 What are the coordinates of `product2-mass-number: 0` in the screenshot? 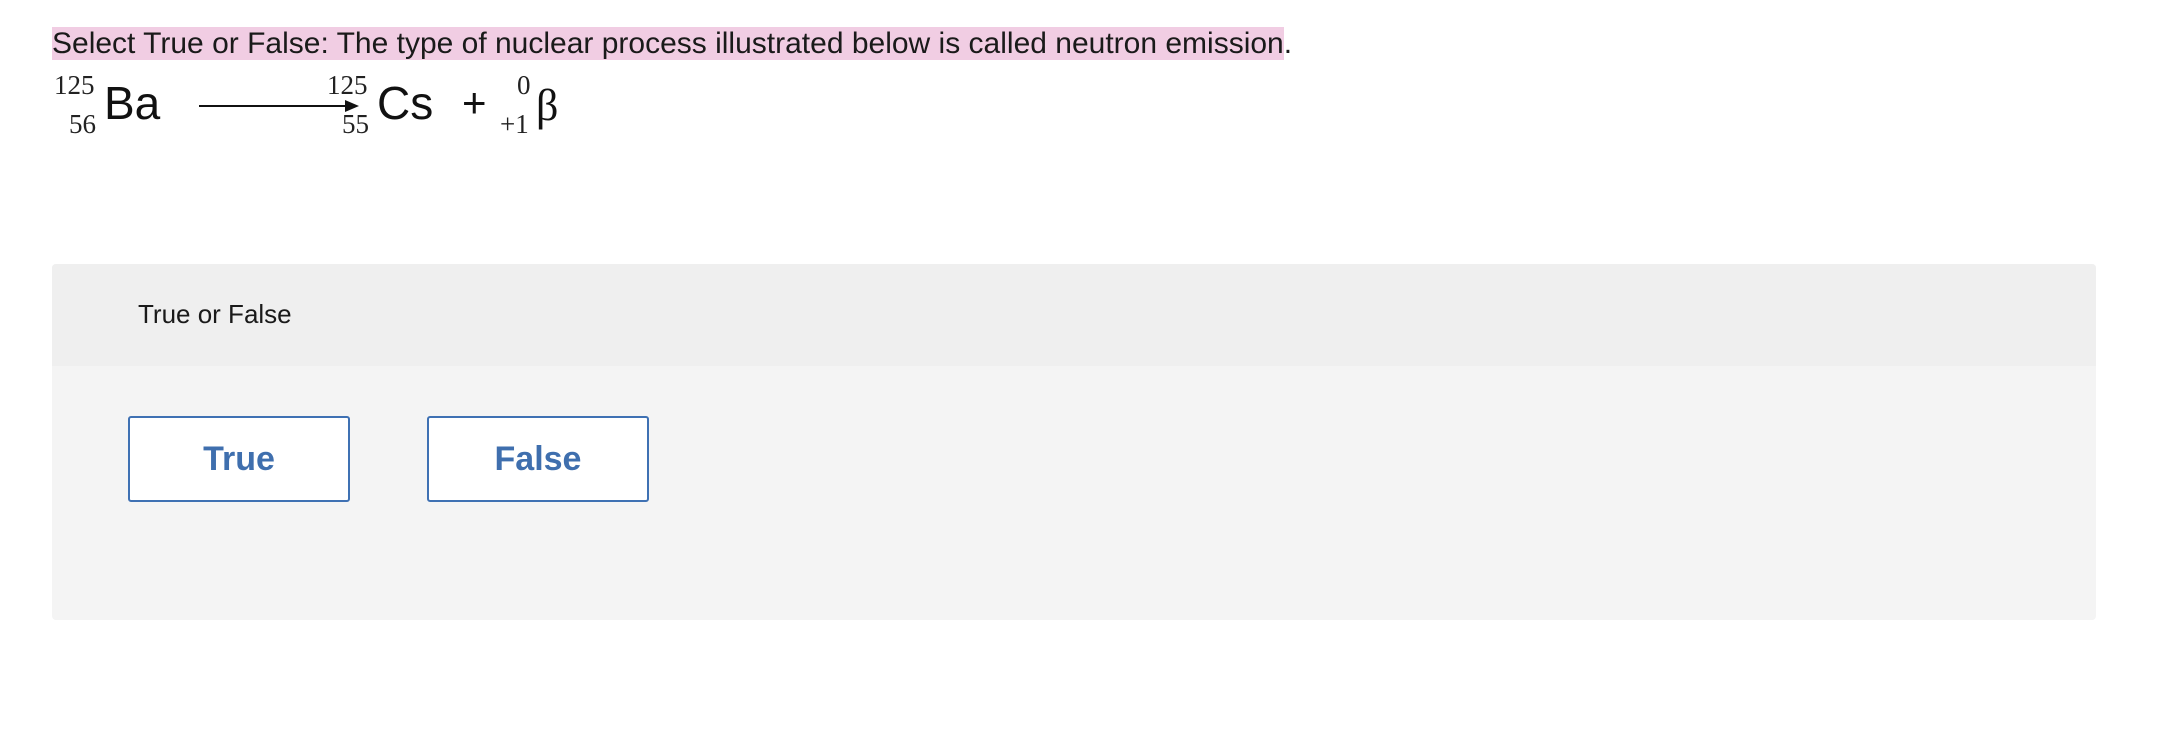 It's located at (524, 85).